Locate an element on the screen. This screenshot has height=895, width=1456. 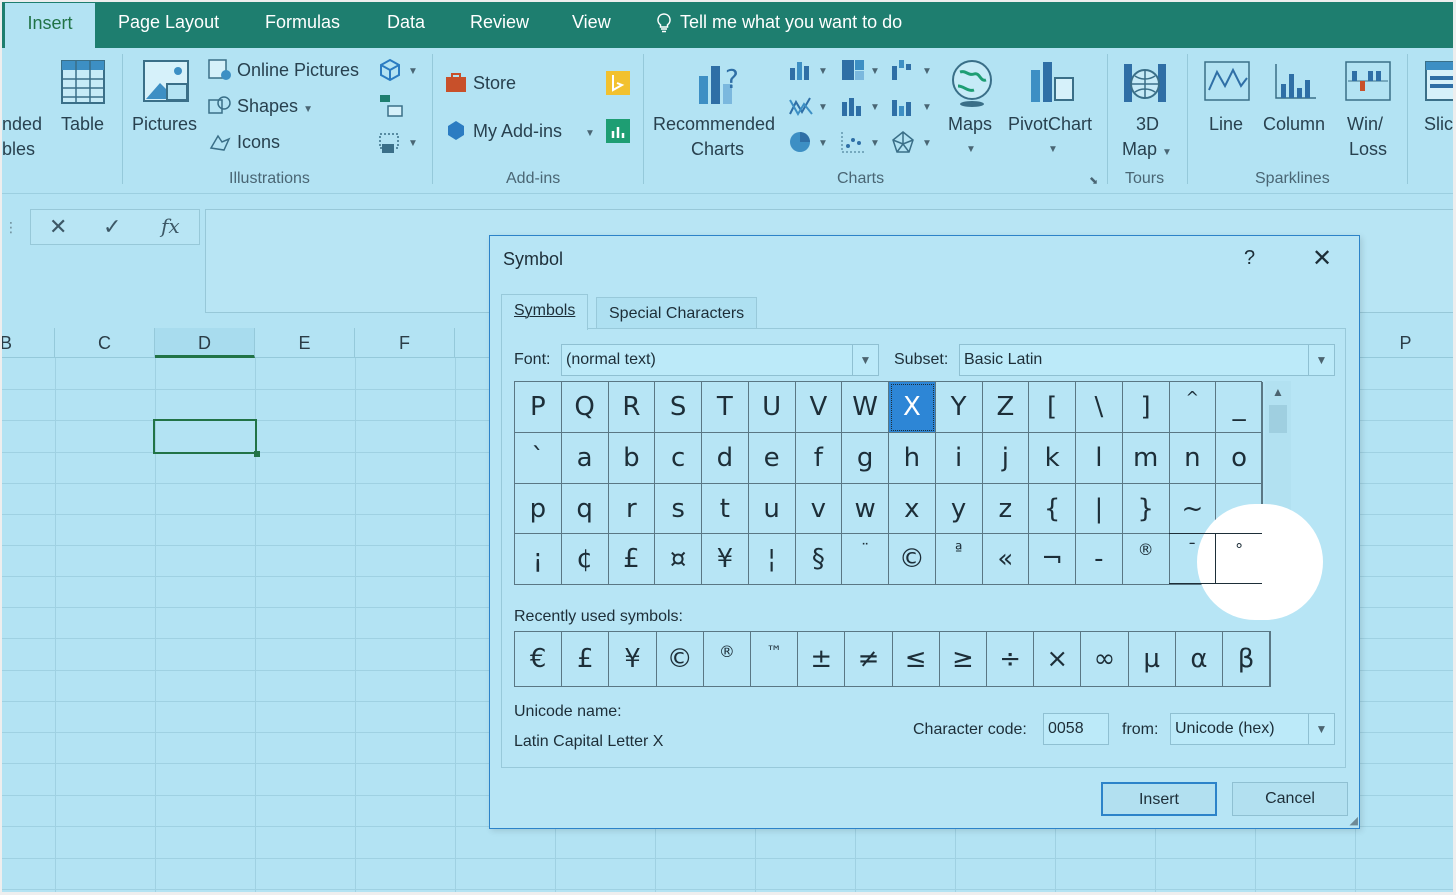
symbol-cell: | is located at coordinates (1099, 509).